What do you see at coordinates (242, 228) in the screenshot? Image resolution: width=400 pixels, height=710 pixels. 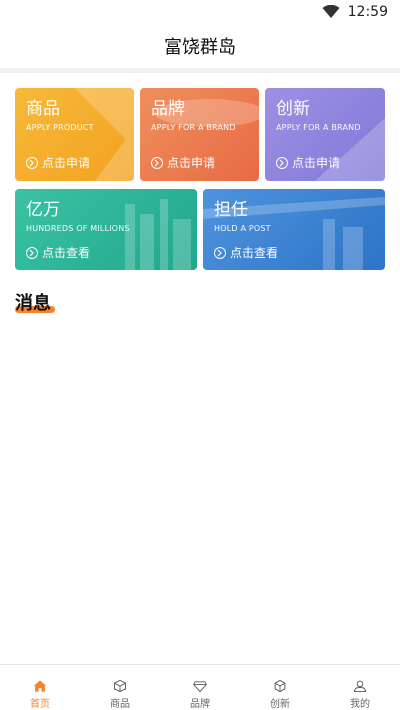 I see `card-subtitle: HOLD A POST` at bounding box center [242, 228].